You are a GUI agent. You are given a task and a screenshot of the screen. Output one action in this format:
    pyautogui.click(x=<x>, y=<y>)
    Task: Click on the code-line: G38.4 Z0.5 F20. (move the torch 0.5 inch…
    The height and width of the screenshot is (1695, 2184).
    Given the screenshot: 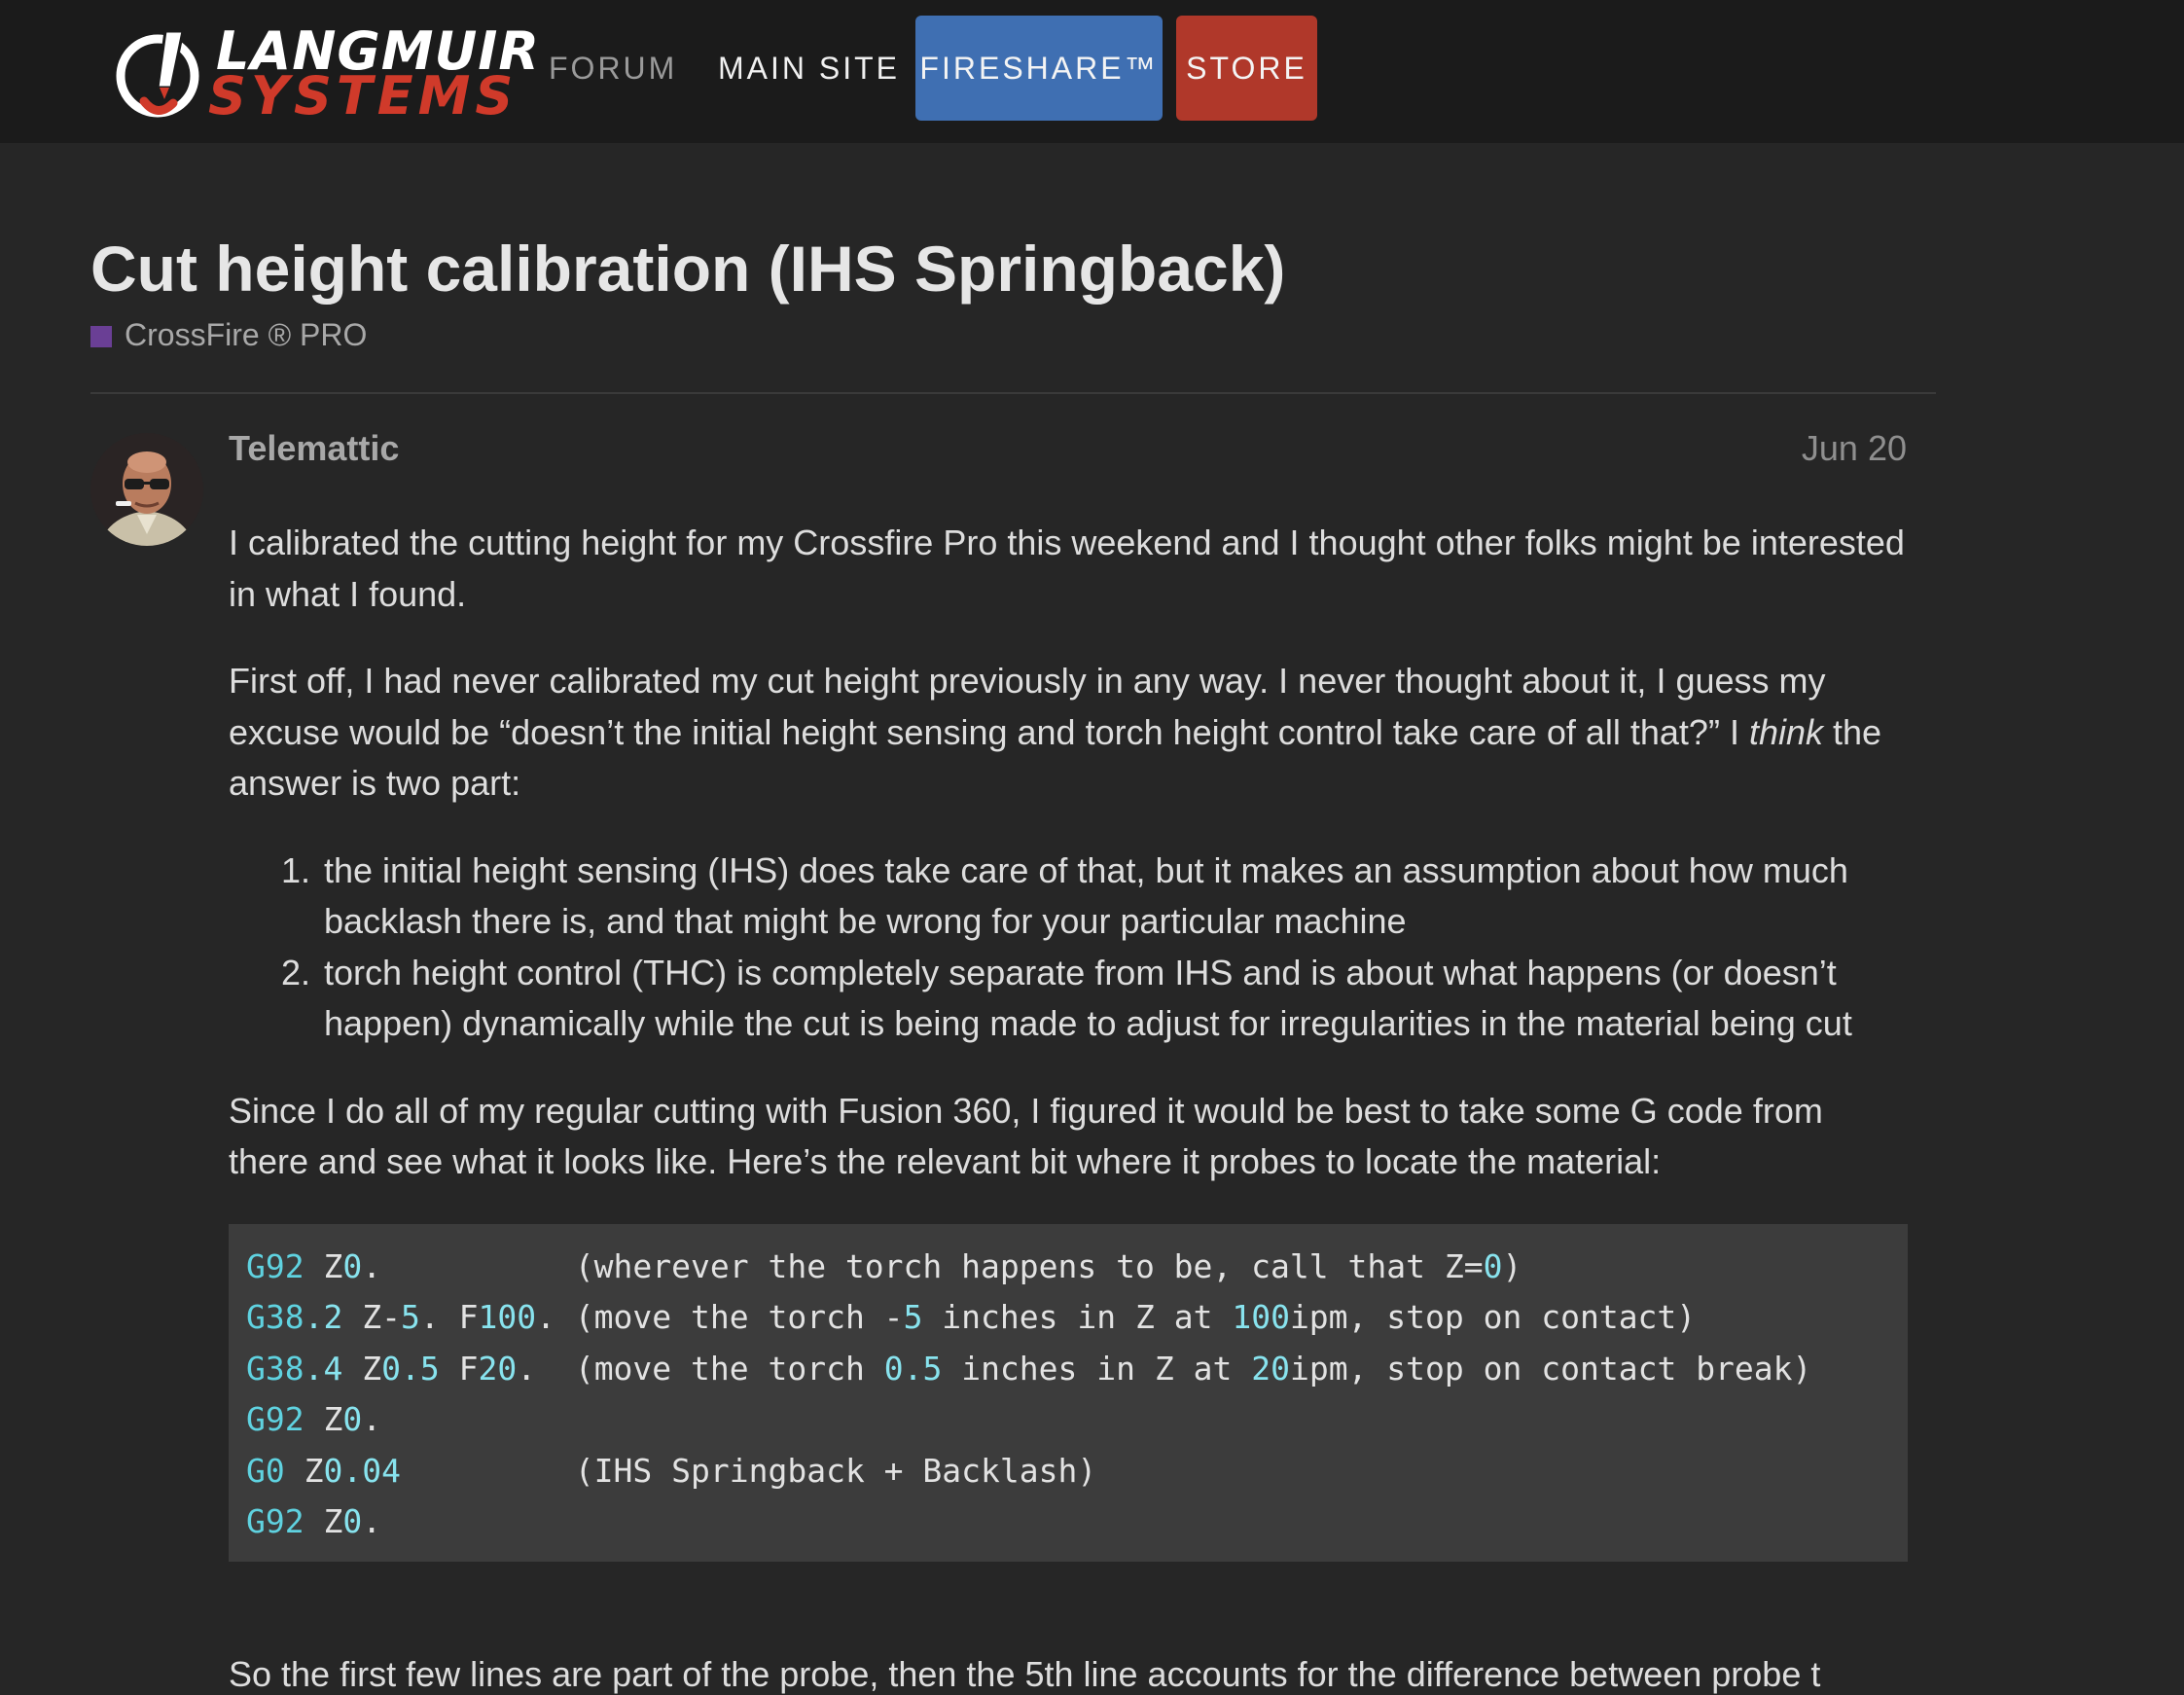 What is the action you would take?
    pyautogui.click(x=1028, y=1369)
    